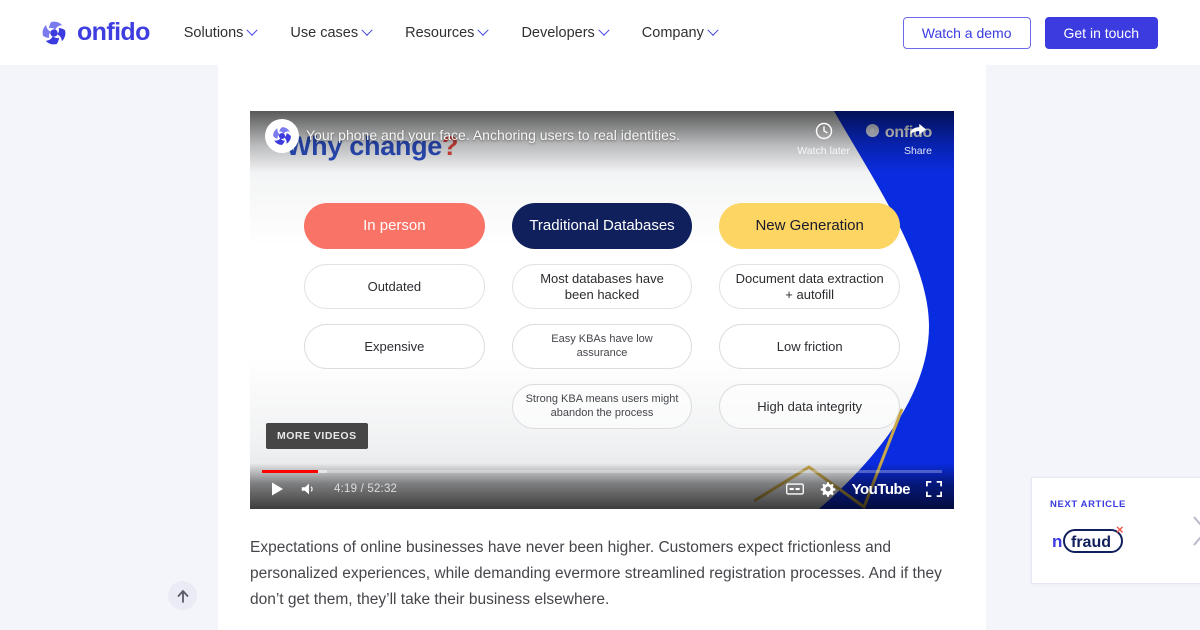  Describe the element at coordinates (1091, 542) in the screenshot. I see `svg-text: fraud` at that location.